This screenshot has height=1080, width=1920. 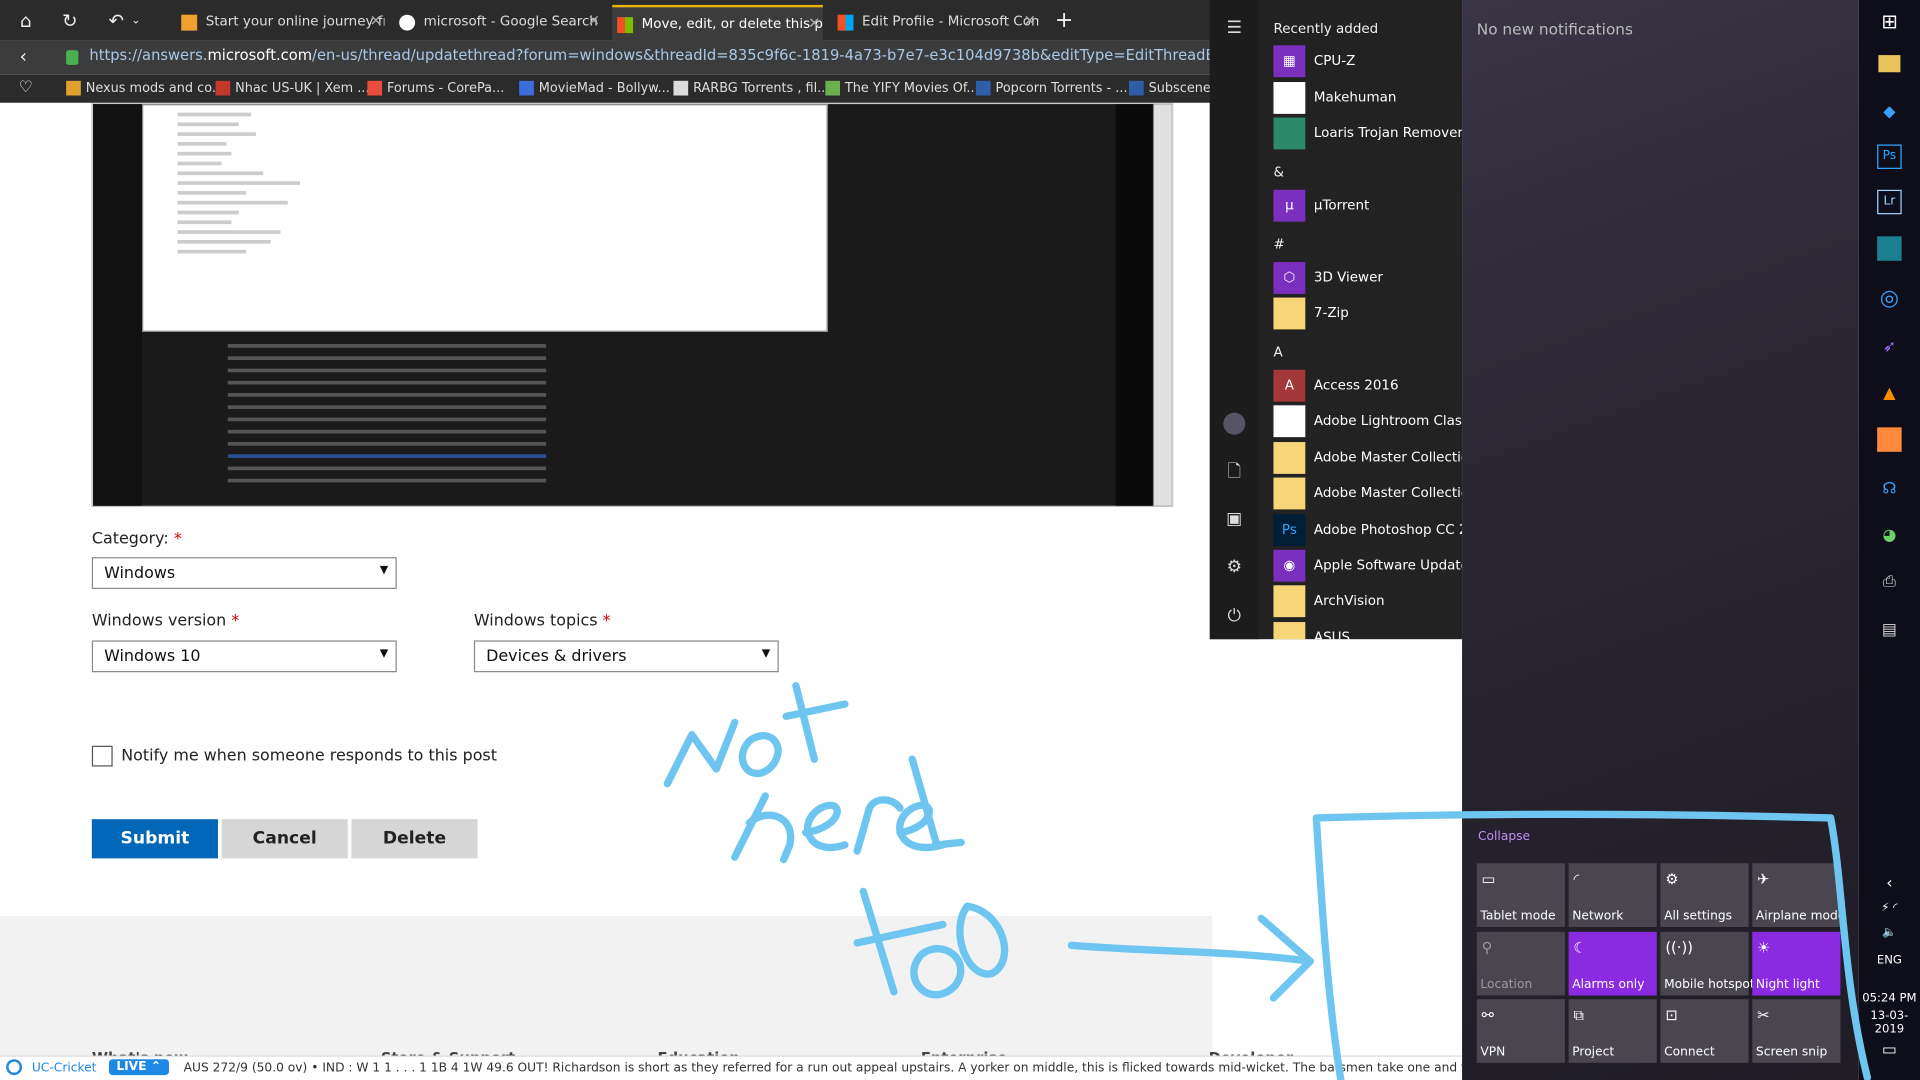 I want to click on utorrent-icon: µ, so click(x=1289, y=205).